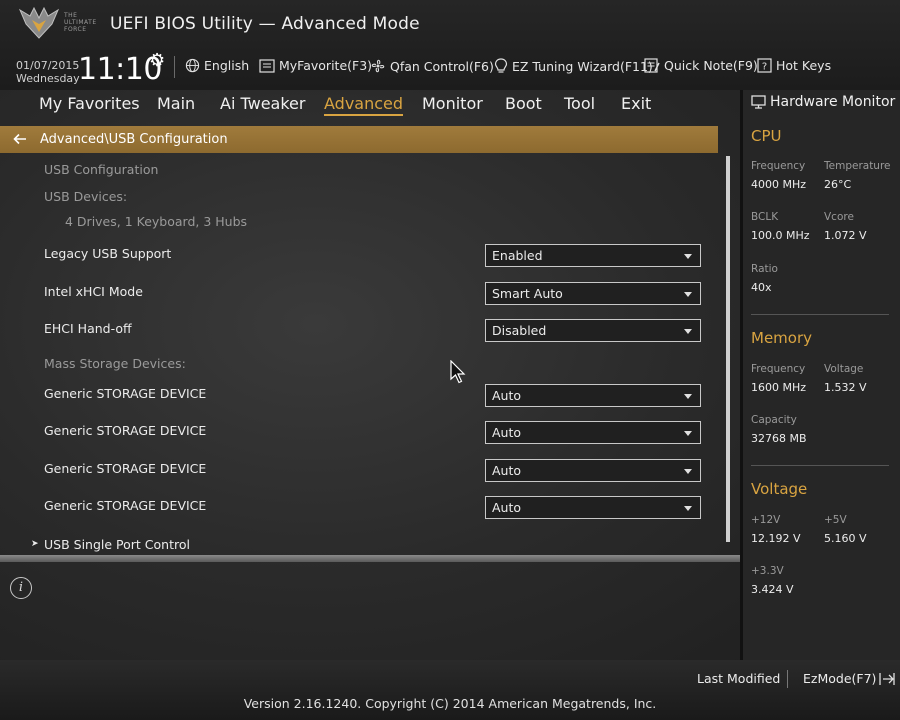  I want to click on hardware-monitor-title: Hardware Monitor, so click(823, 102).